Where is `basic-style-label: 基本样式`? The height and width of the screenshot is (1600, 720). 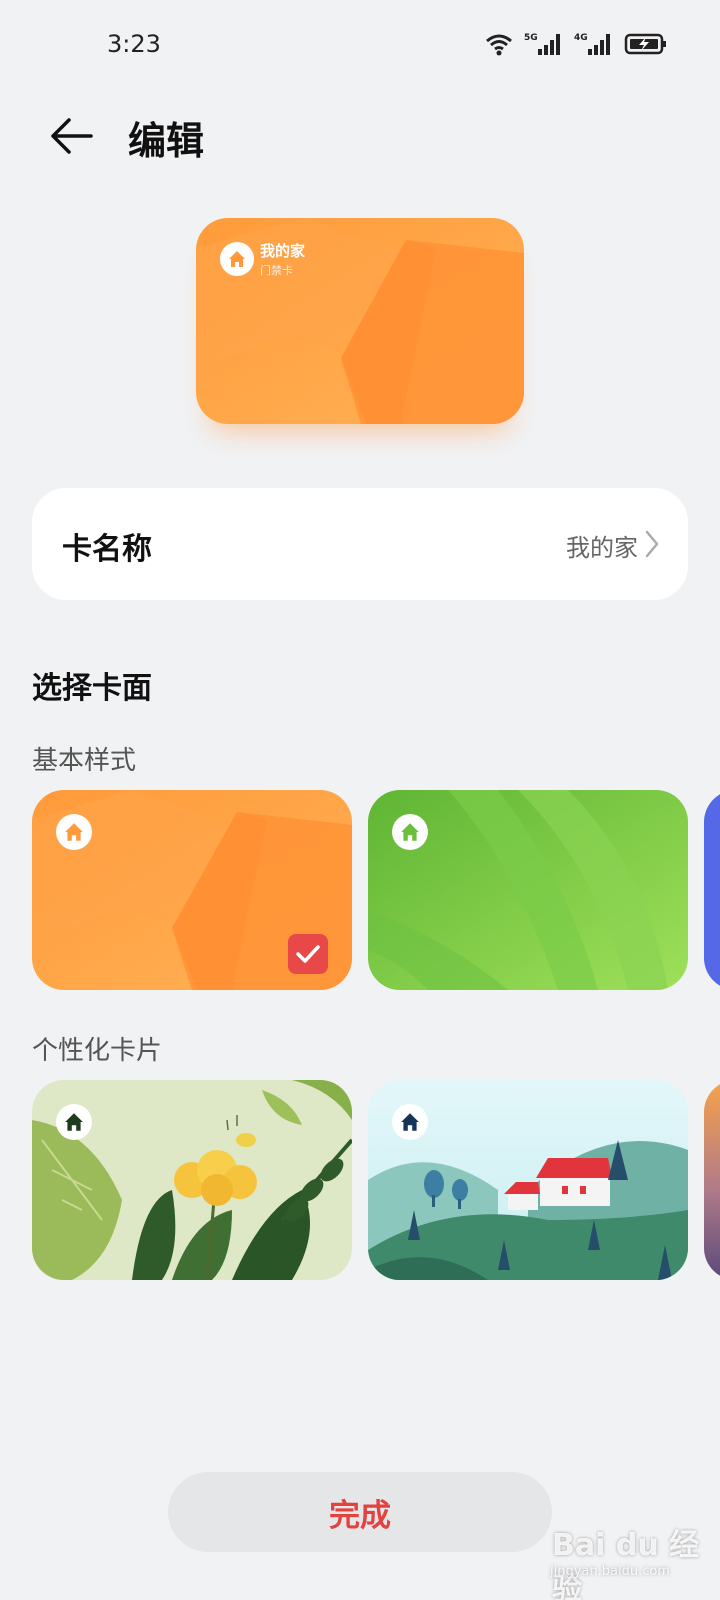
basic-style-label: 基本样式 is located at coordinates (84, 761).